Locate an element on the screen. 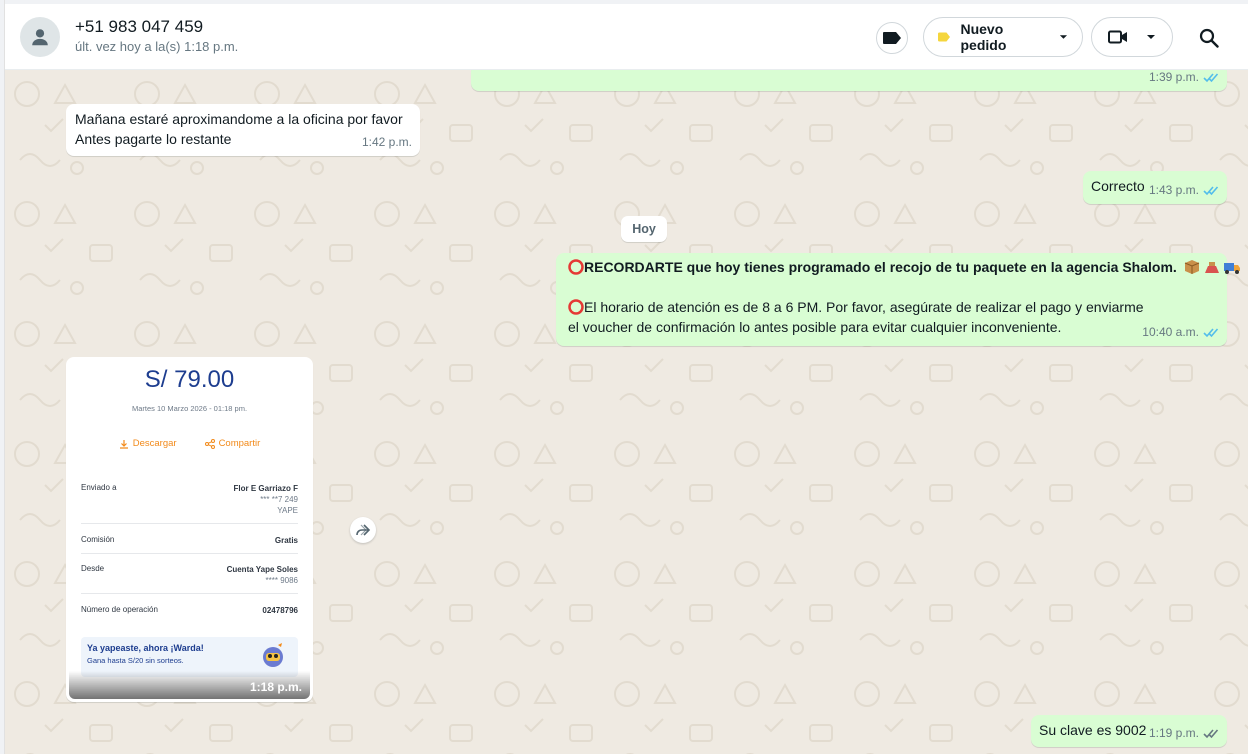  forward-icon is located at coordinates (363, 530).